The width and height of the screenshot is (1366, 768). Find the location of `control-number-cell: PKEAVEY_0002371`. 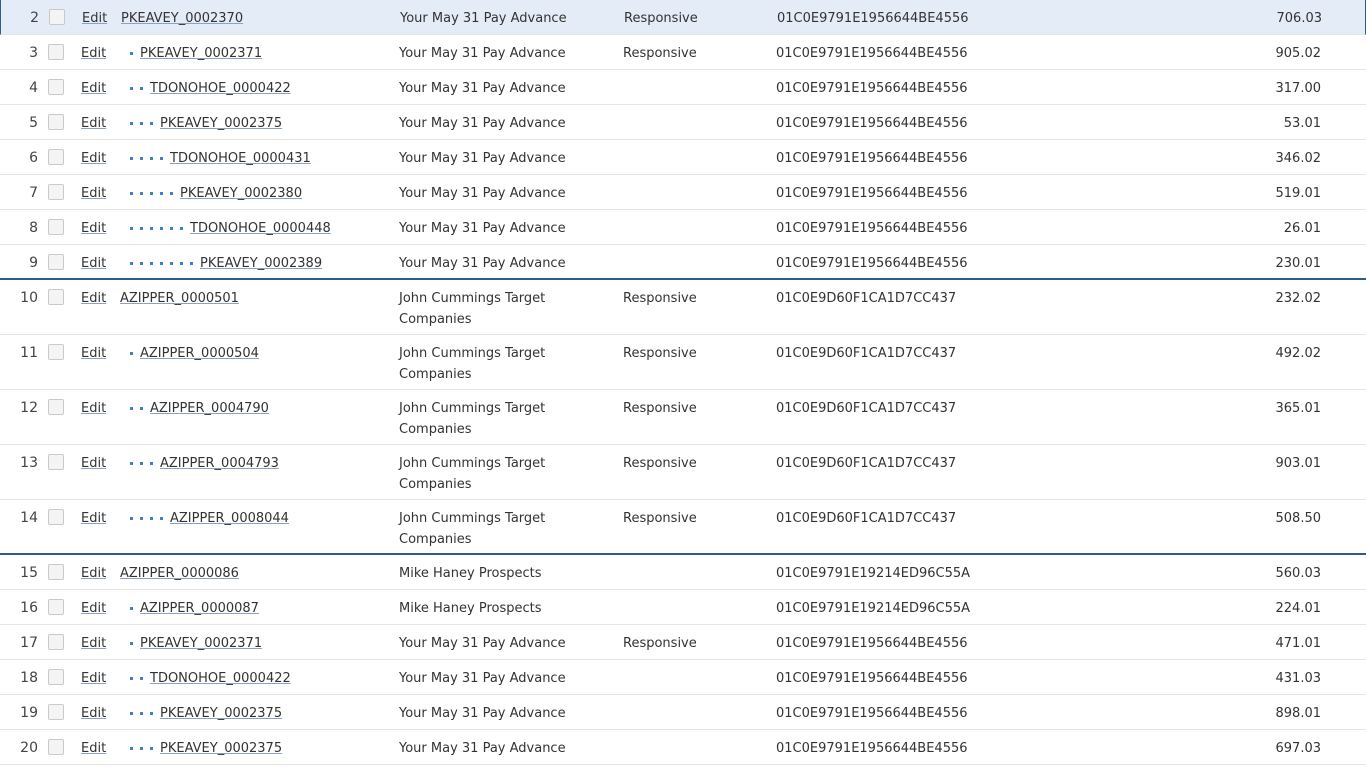

control-number-cell: PKEAVEY_0002371 is located at coordinates (191, 53).